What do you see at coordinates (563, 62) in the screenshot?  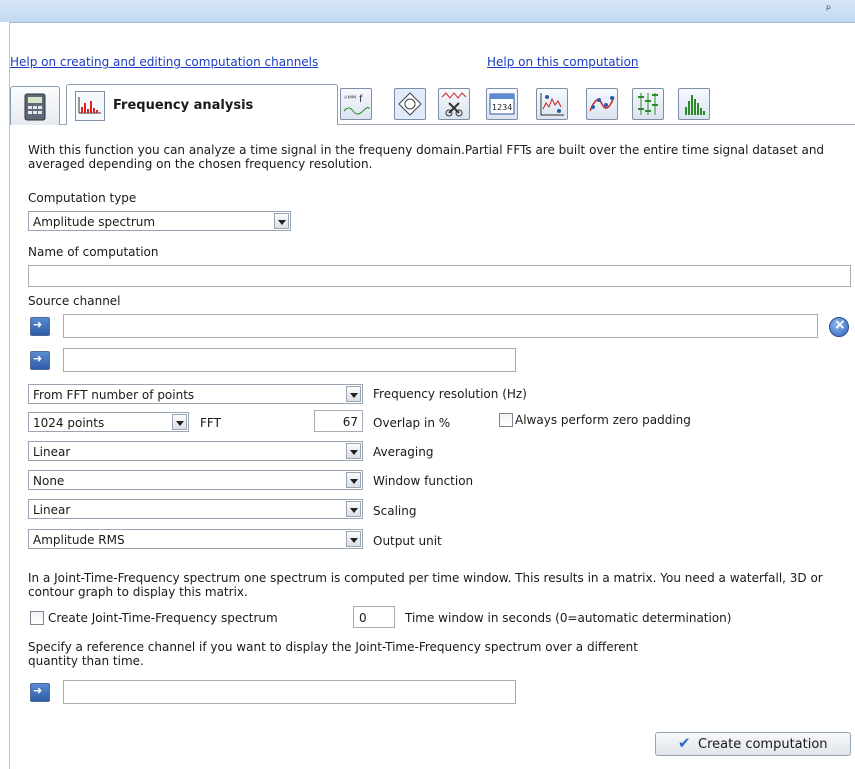 I see `help-computation-link: Help on this computation` at bounding box center [563, 62].